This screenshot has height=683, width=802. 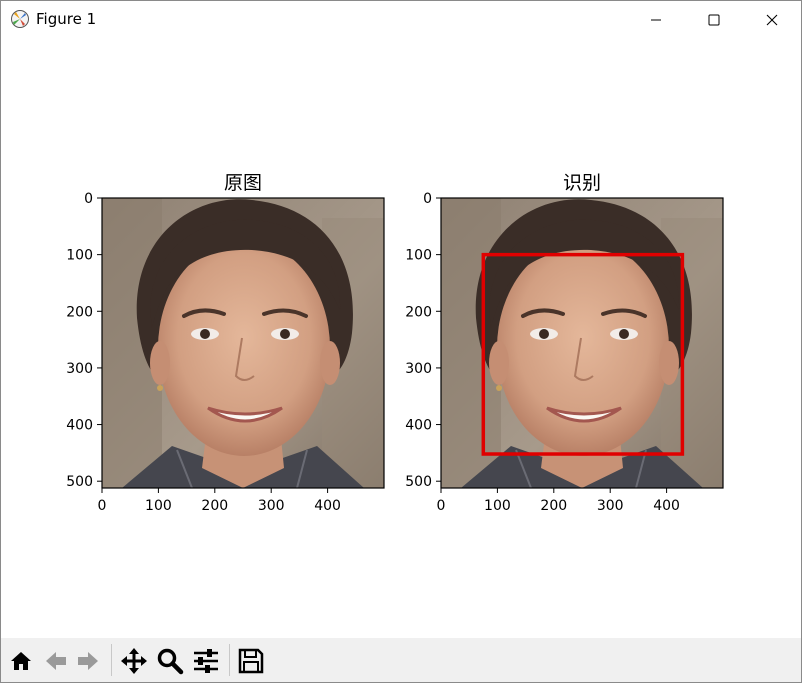 What do you see at coordinates (401, 19) in the screenshot?
I see `title-bar: Figure 1` at bounding box center [401, 19].